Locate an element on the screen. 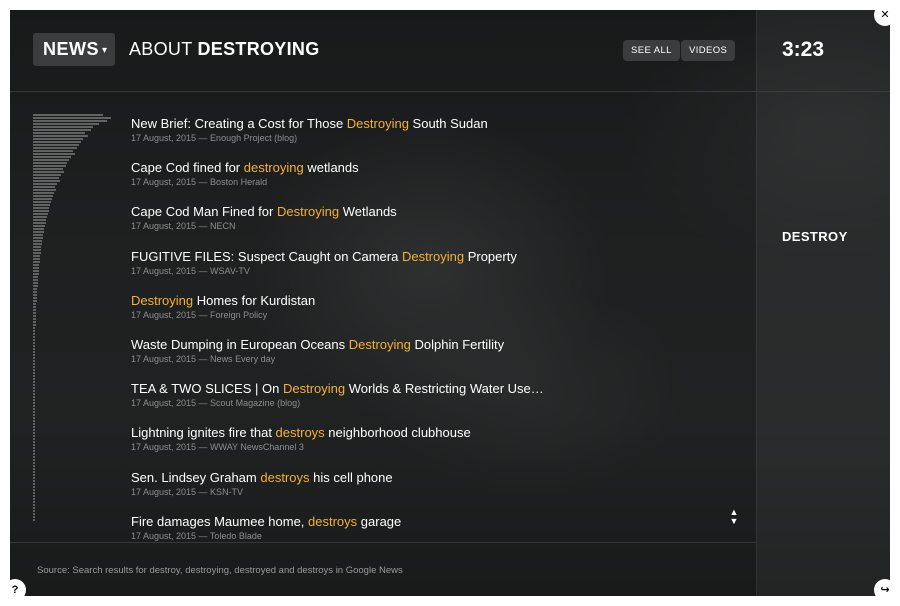 This screenshot has width=900, height=606. title-text: Waste Dumping in European Oceans is located at coordinates (240, 344).